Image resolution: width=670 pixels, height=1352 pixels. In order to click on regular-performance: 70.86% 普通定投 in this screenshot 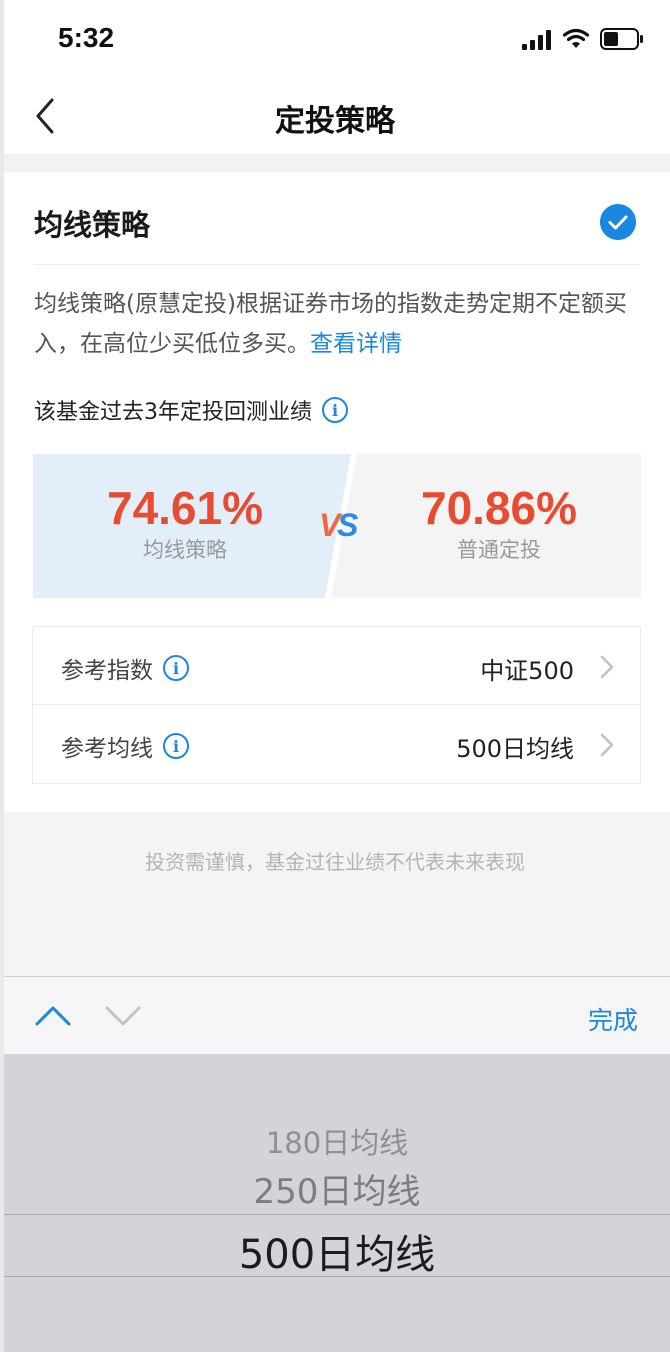, I will do `click(499, 523)`.